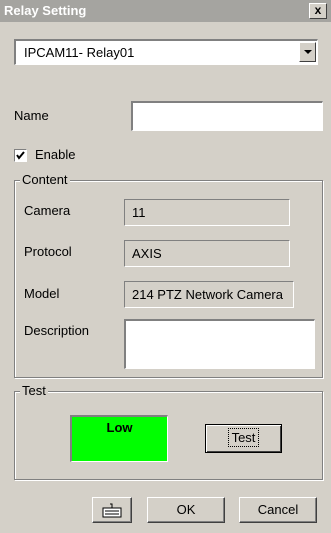 This screenshot has height=533, width=331. I want to click on relay-select: IPCAM11- Relay01, so click(166, 52).